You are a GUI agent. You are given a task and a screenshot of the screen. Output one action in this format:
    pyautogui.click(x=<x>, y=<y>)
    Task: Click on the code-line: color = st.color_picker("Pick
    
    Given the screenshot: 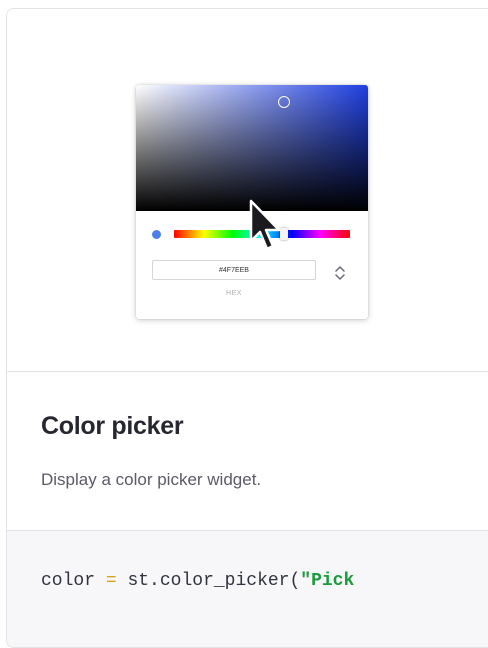 What is the action you would take?
    pyautogui.click(x=197, y=581)
    